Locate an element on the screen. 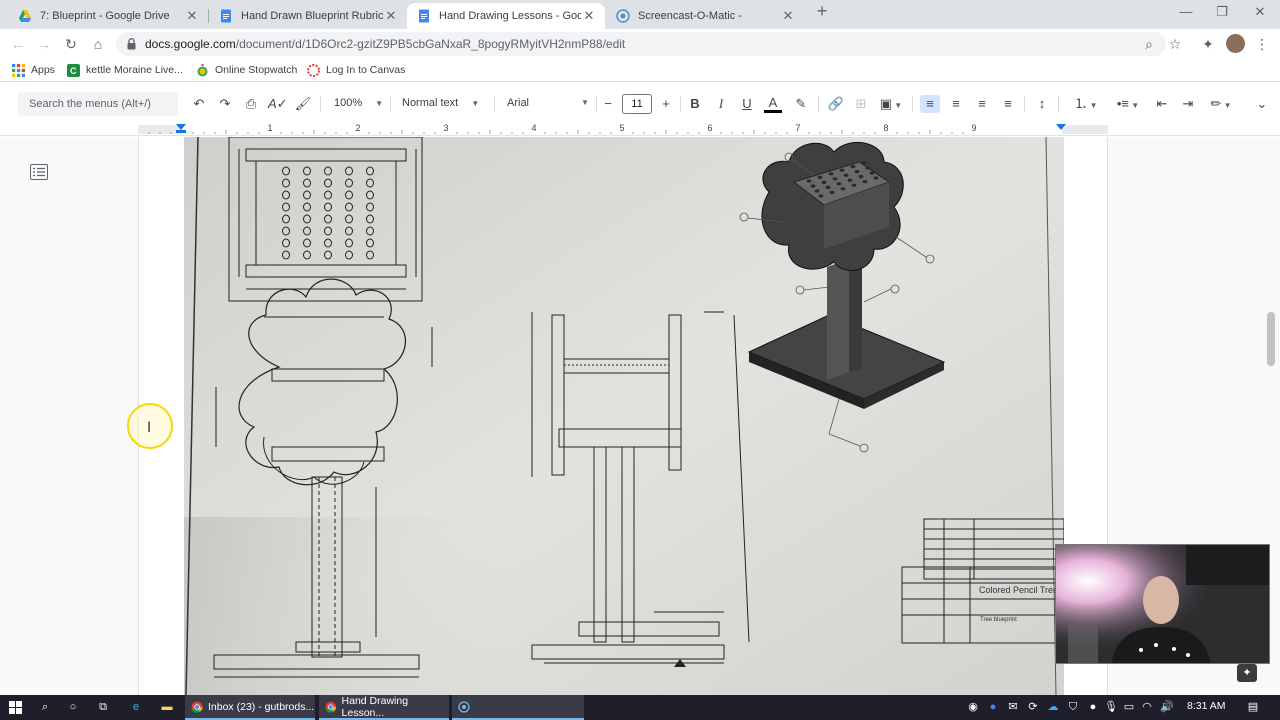  volume-icon: 🔊 is located at coordinates (1167, 707).